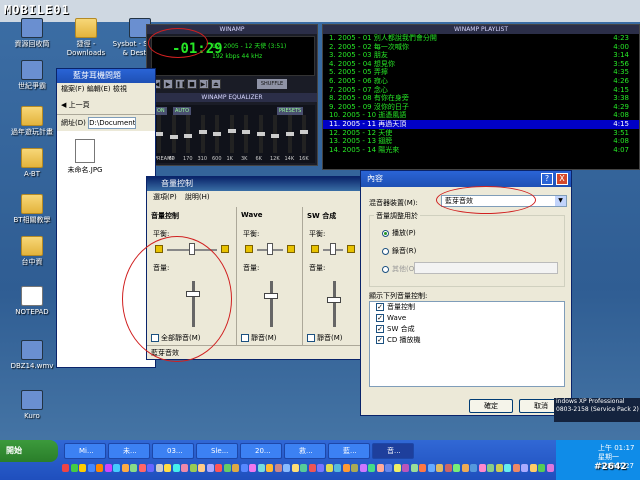 Image resolution: width=640 pixels, height=480 pixels. Describe the element at coordinates (547, 179) in the screenshot. I see `help-icon: ?` at that location.